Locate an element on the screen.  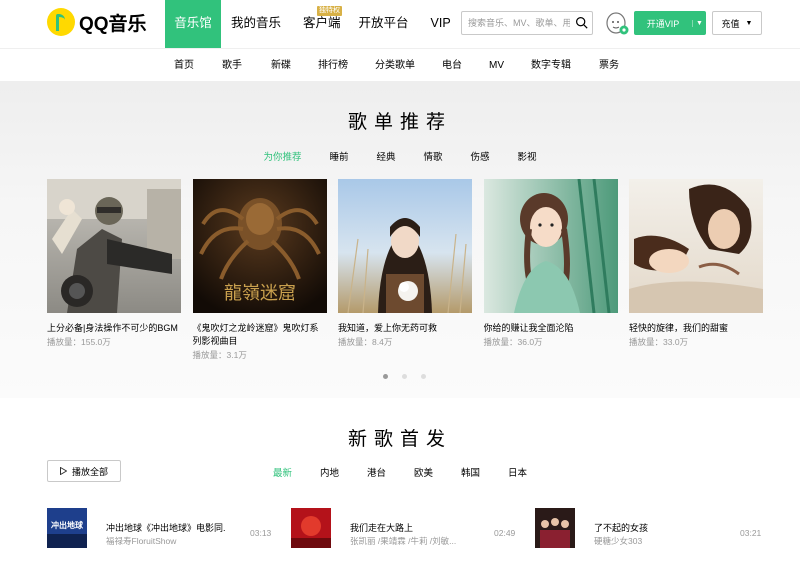
cover-art-spider: 龍嶺迷窟 is located at coordinates (259, 246).